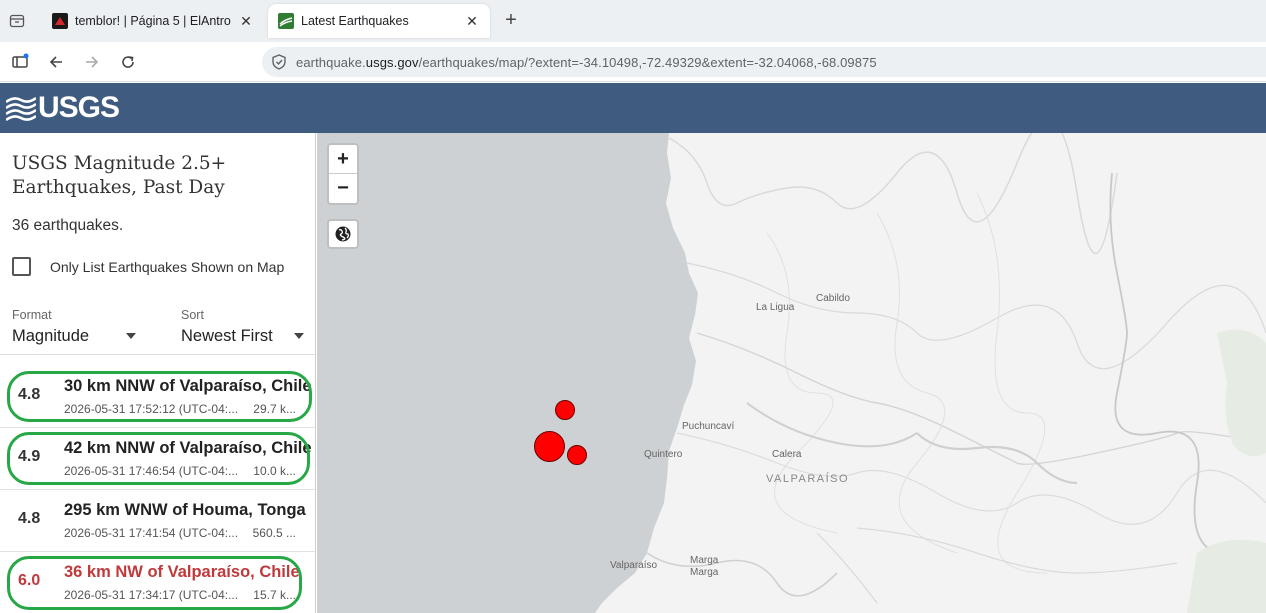 The image size is (1266, 613). I want to click on magnitude: 6.0, so click(29, 580).